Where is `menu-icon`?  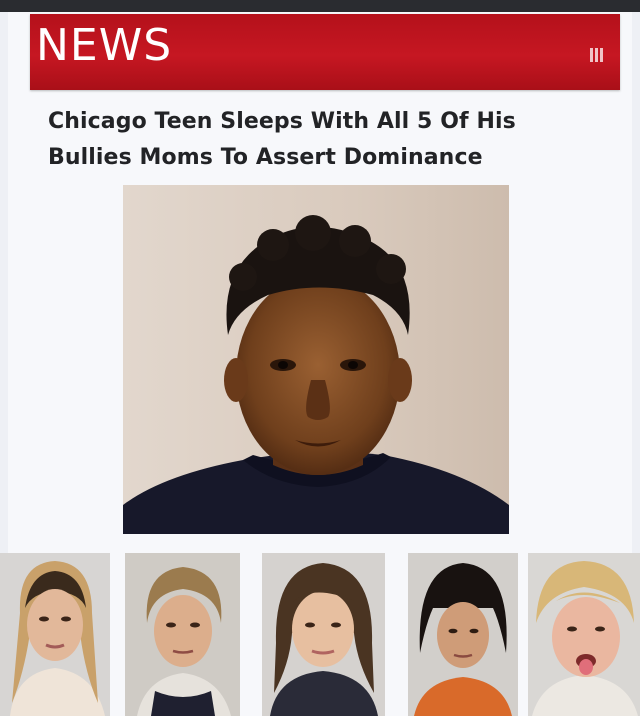
menu-icon is located at coordinates (597, 55).